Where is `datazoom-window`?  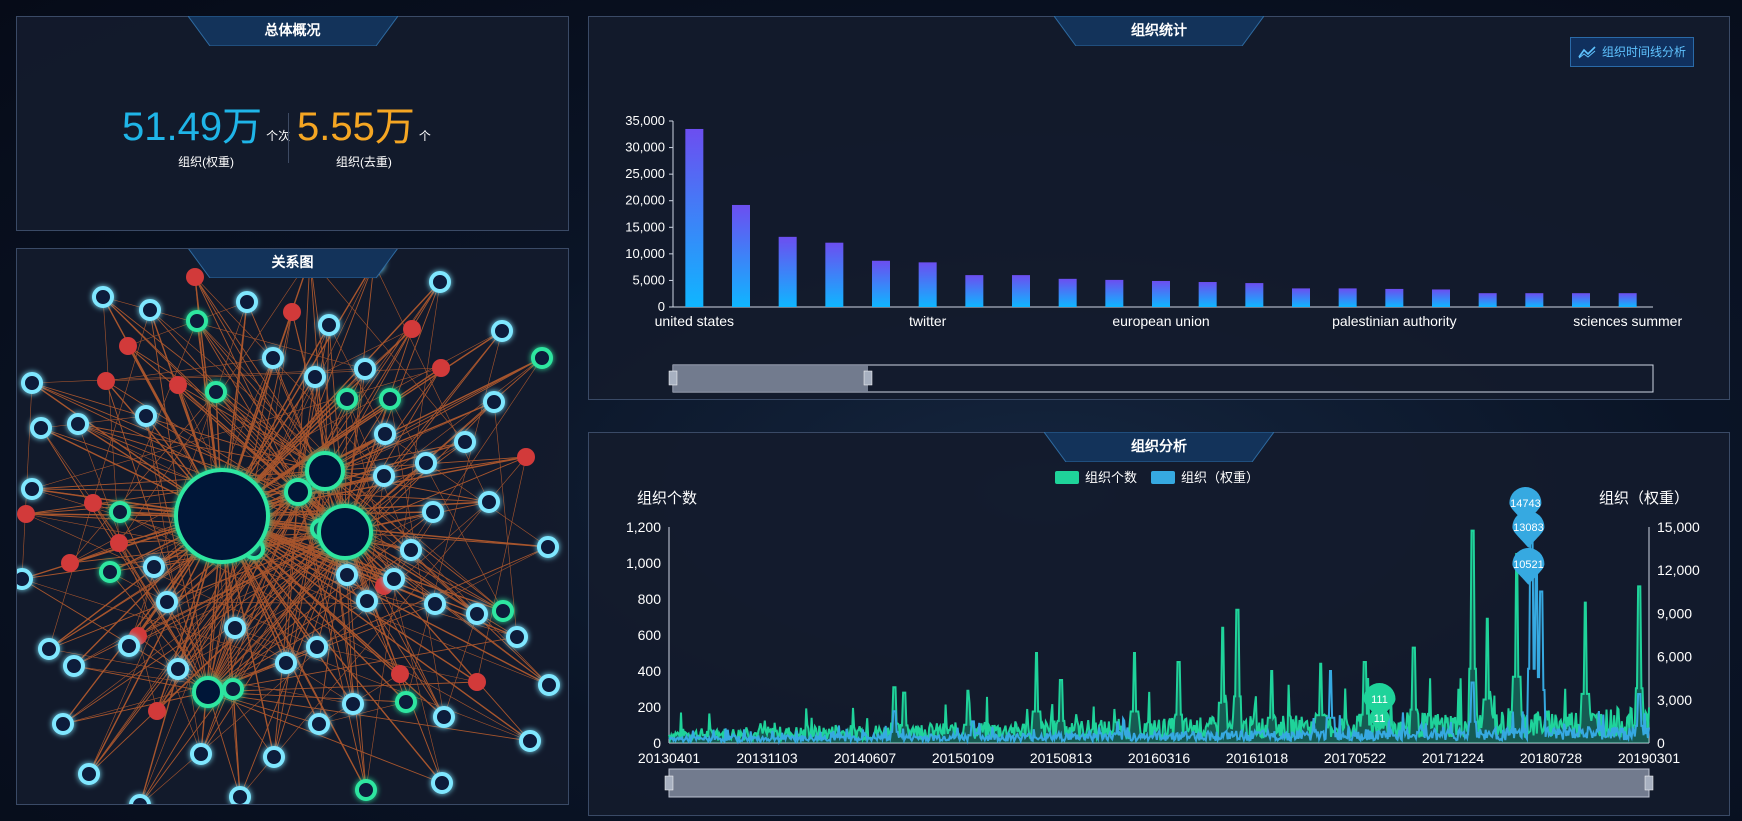 datazoom-window is located at coordinates (770, 378).